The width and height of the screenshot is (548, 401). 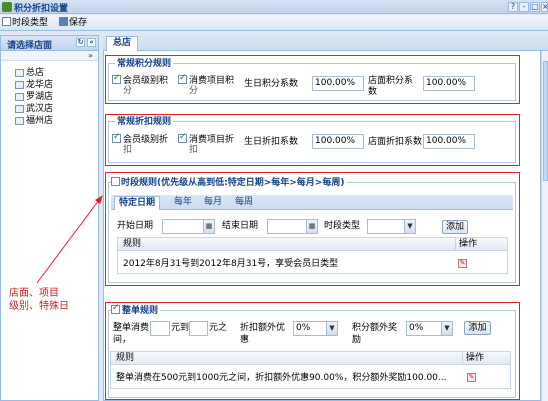 What do you see at coordinates (56, 85) in the screenshot?
I see `store-item: 龙华店` at bounding box center [56, 85].